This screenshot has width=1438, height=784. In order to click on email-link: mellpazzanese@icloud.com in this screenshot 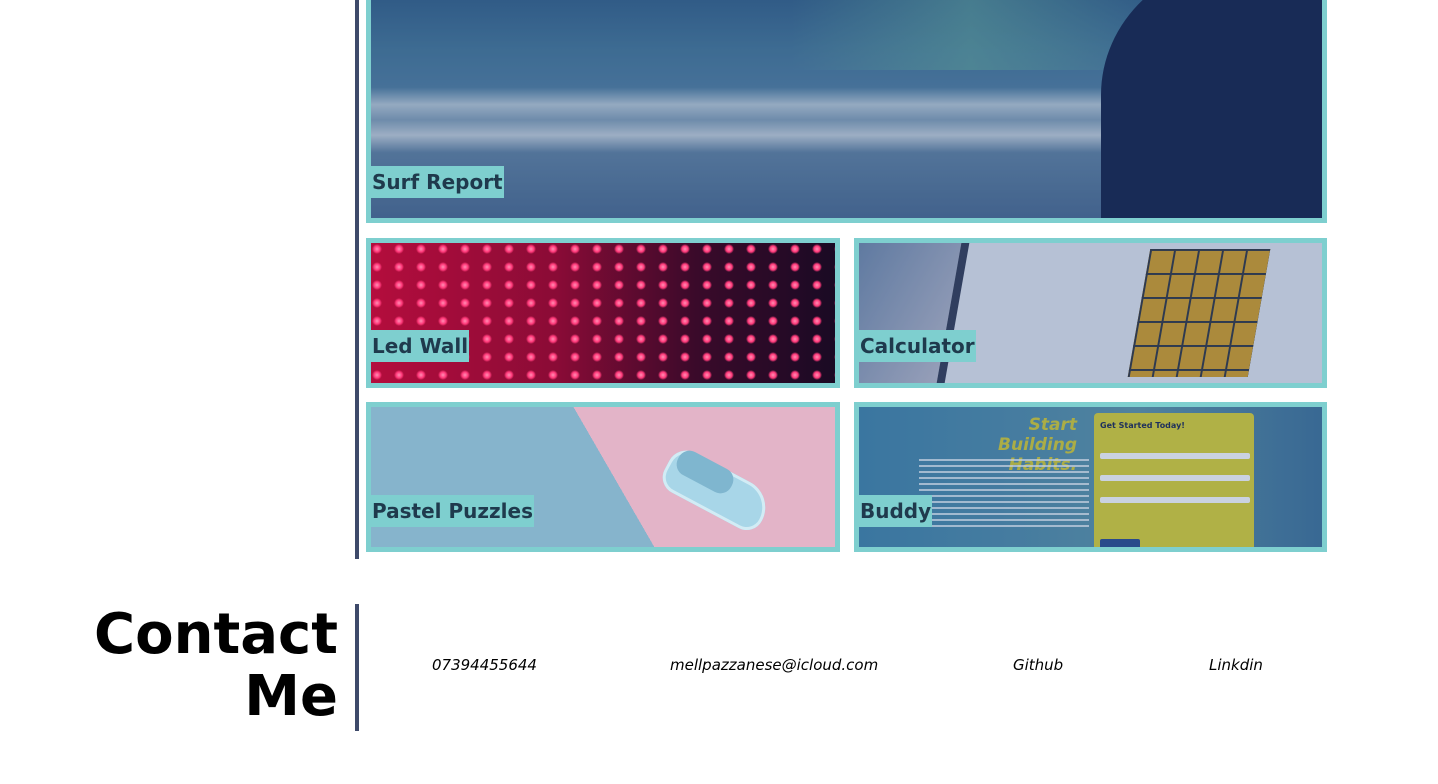, I will do `click(774, 665)`.